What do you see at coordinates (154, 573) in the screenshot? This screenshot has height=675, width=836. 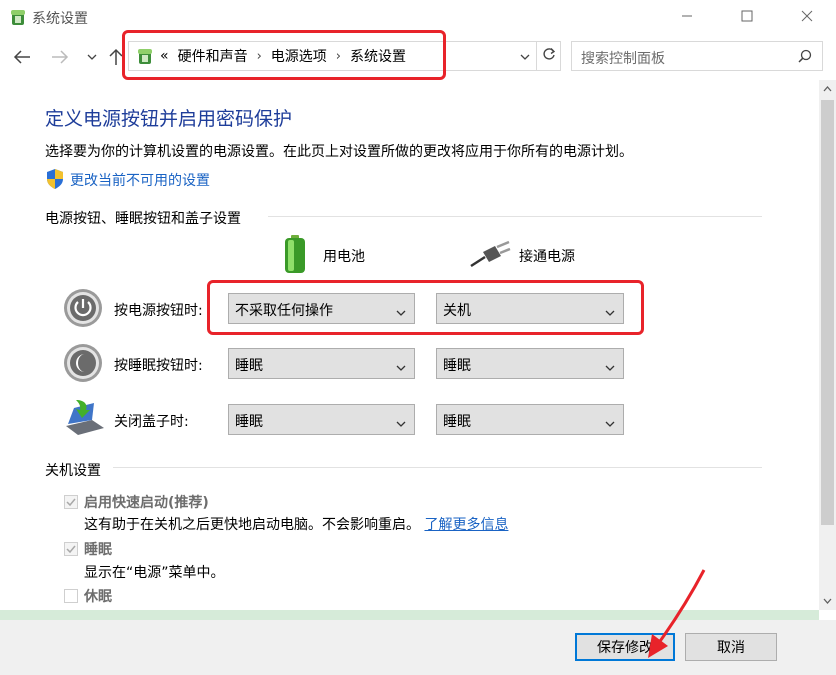 I see `sleep-option-description: 显示在“电源”菜单中。` at bounding box center [154, 573].